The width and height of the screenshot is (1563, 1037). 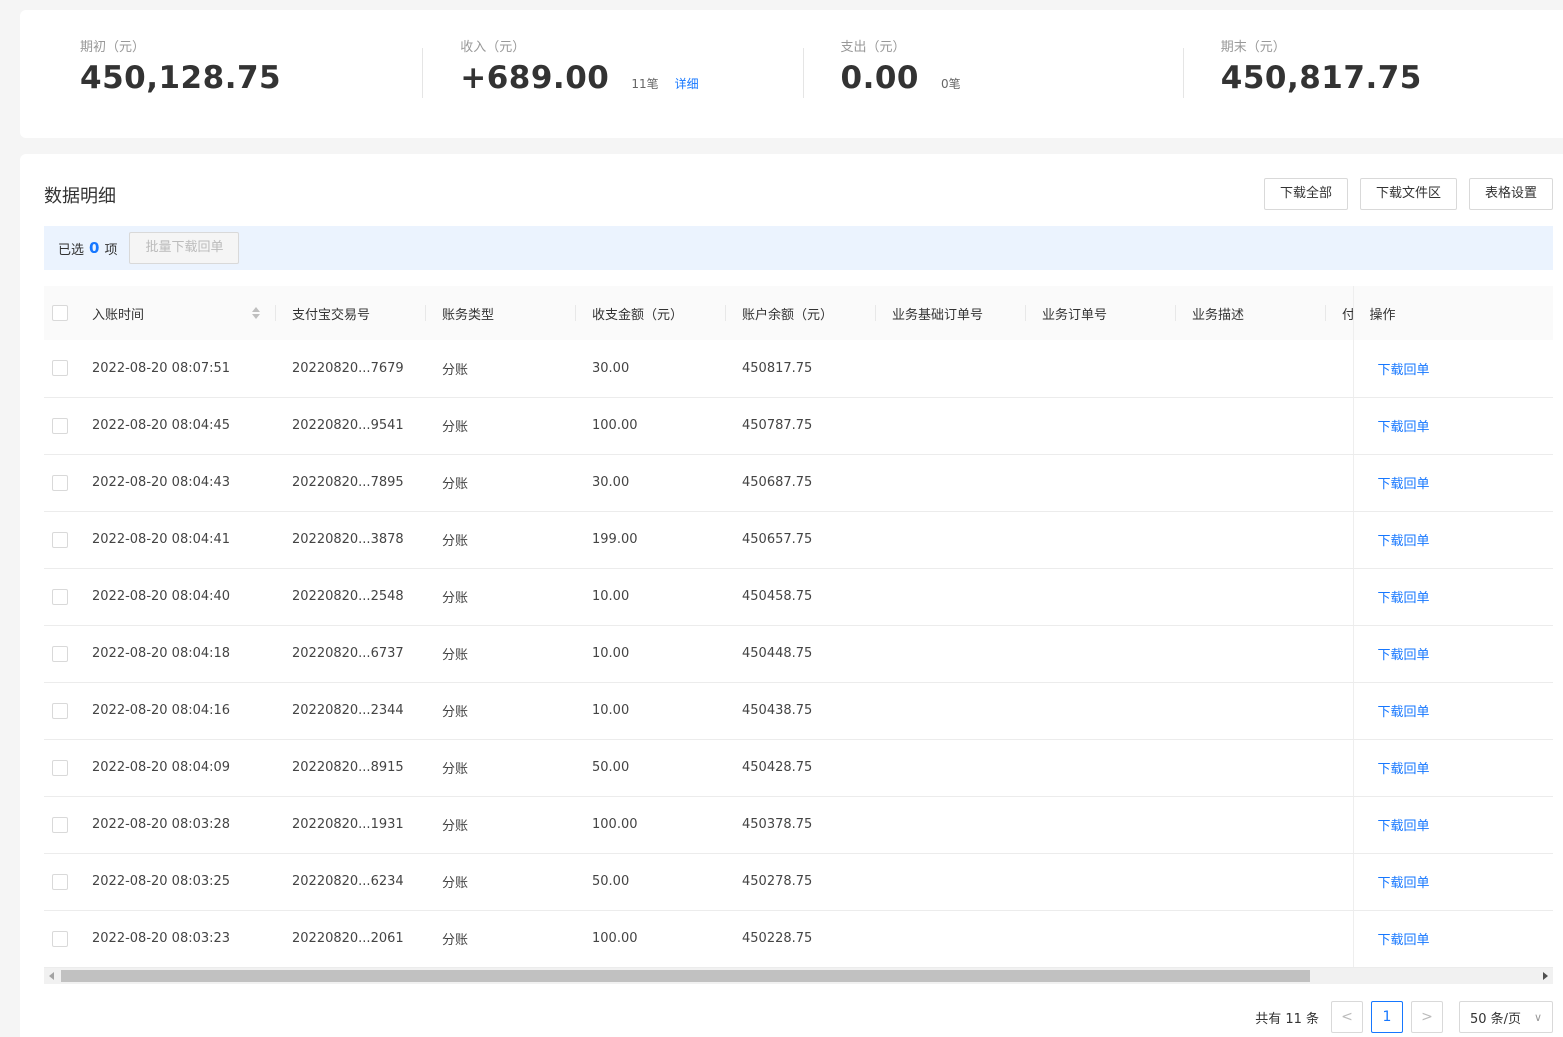 I want to click on cell-time: 2022-08-20 08:03:25, so click(x=184, y=882).